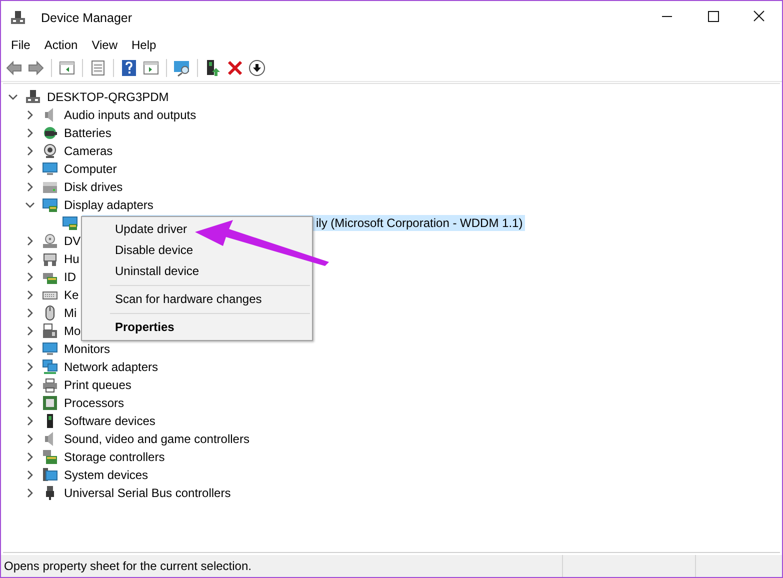 The height and width of the screenshot is (578, 783). What do you see at coordinates (127, 566) in the screenshot?
I see `status-text: Opens property sheet for the current selection.` at bounding box center [127, 566].